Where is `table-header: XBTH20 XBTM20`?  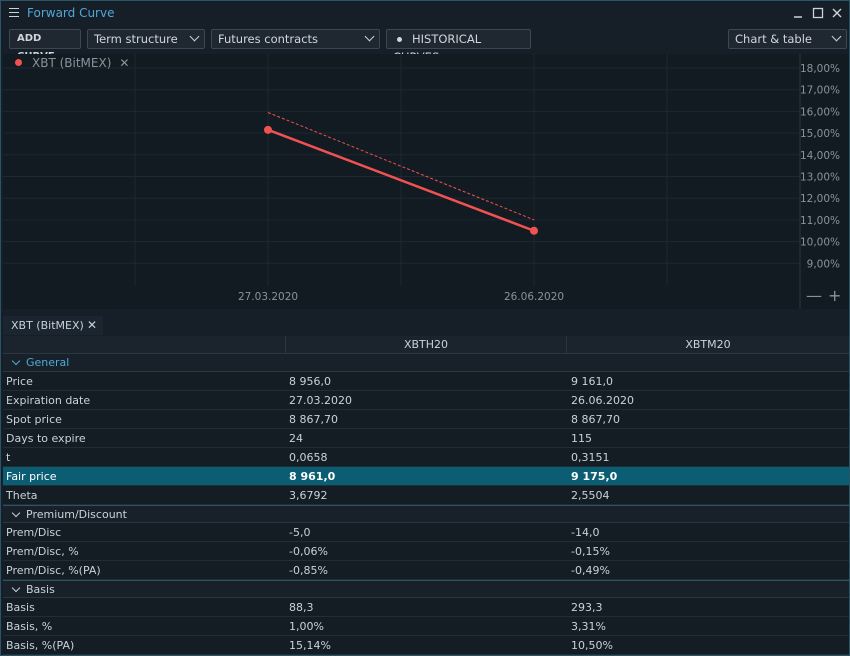 table-header: XBTH20 XBTM20 is located at coordinates (426, 345).